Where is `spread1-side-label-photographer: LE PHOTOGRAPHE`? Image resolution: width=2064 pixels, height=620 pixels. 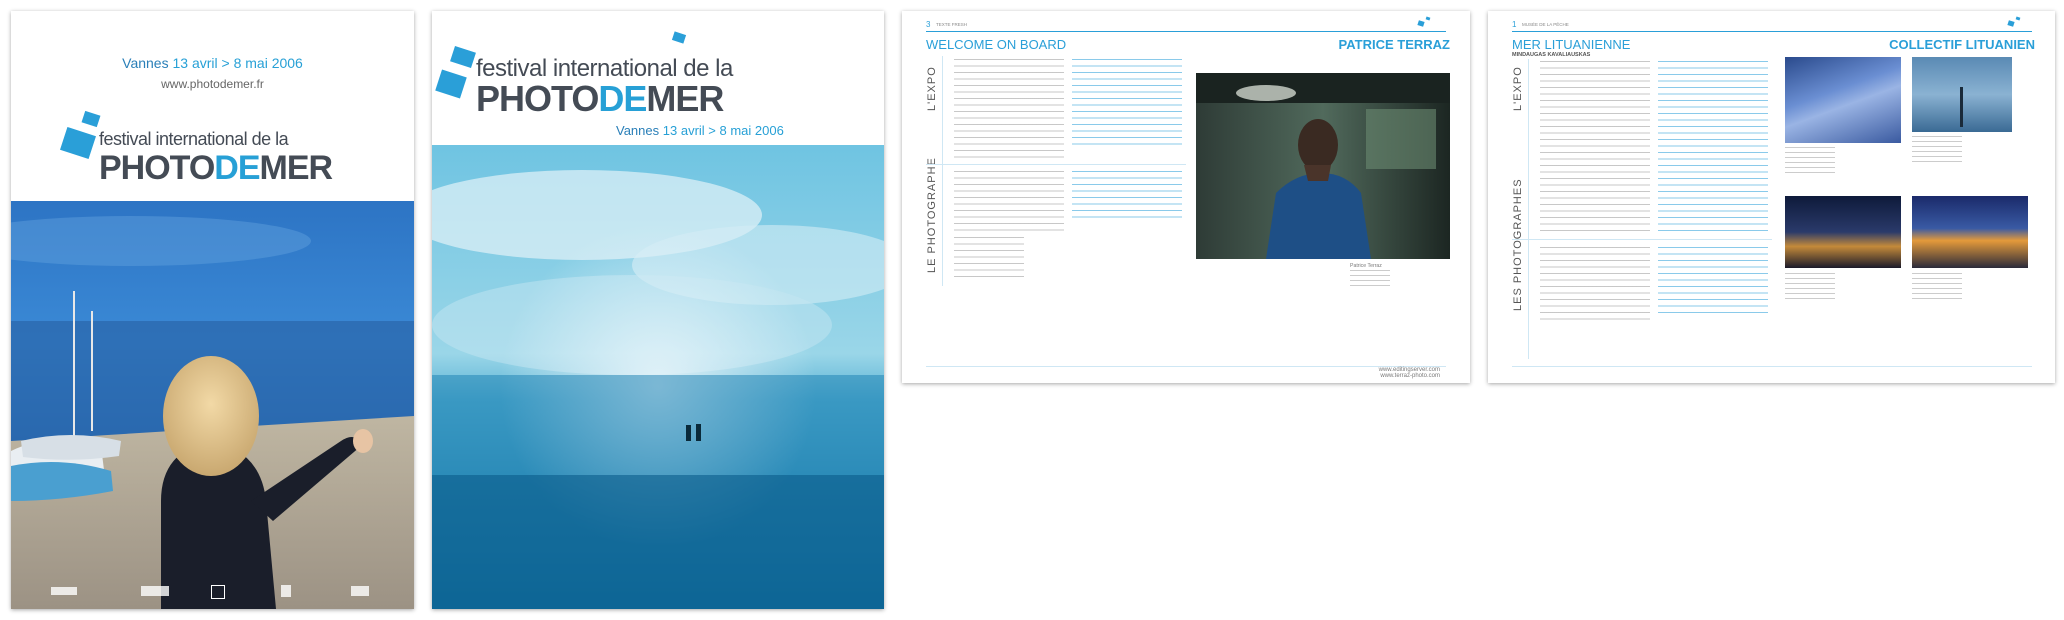
spread1-side-label-photographer: LE PHOTOGRAPHE is located at coordinates (932, 215).